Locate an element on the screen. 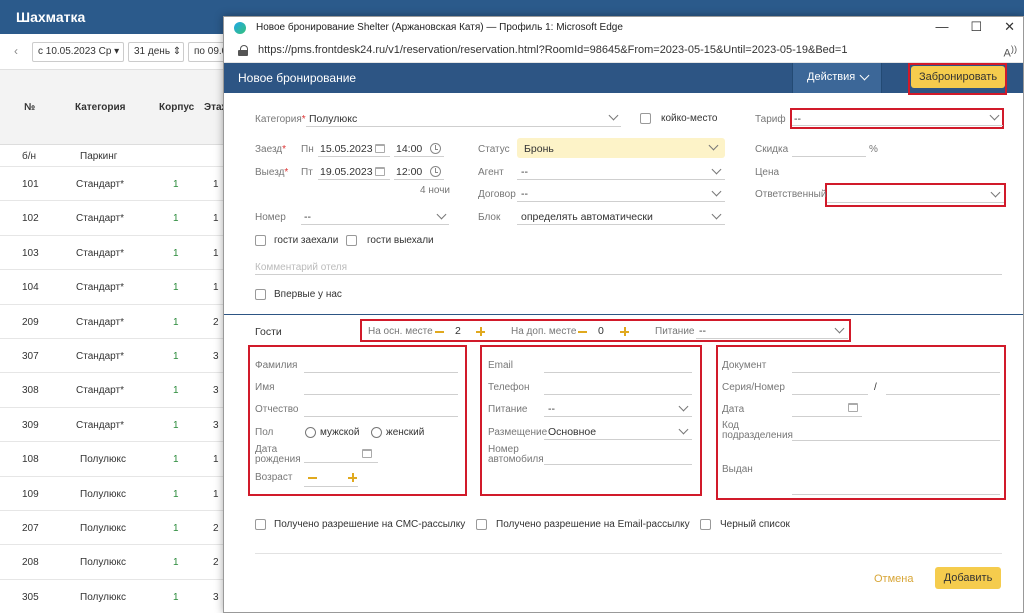 This screenshot has height=613, width=1024. bed-label: койко-место is located at coordinates (689, 118).